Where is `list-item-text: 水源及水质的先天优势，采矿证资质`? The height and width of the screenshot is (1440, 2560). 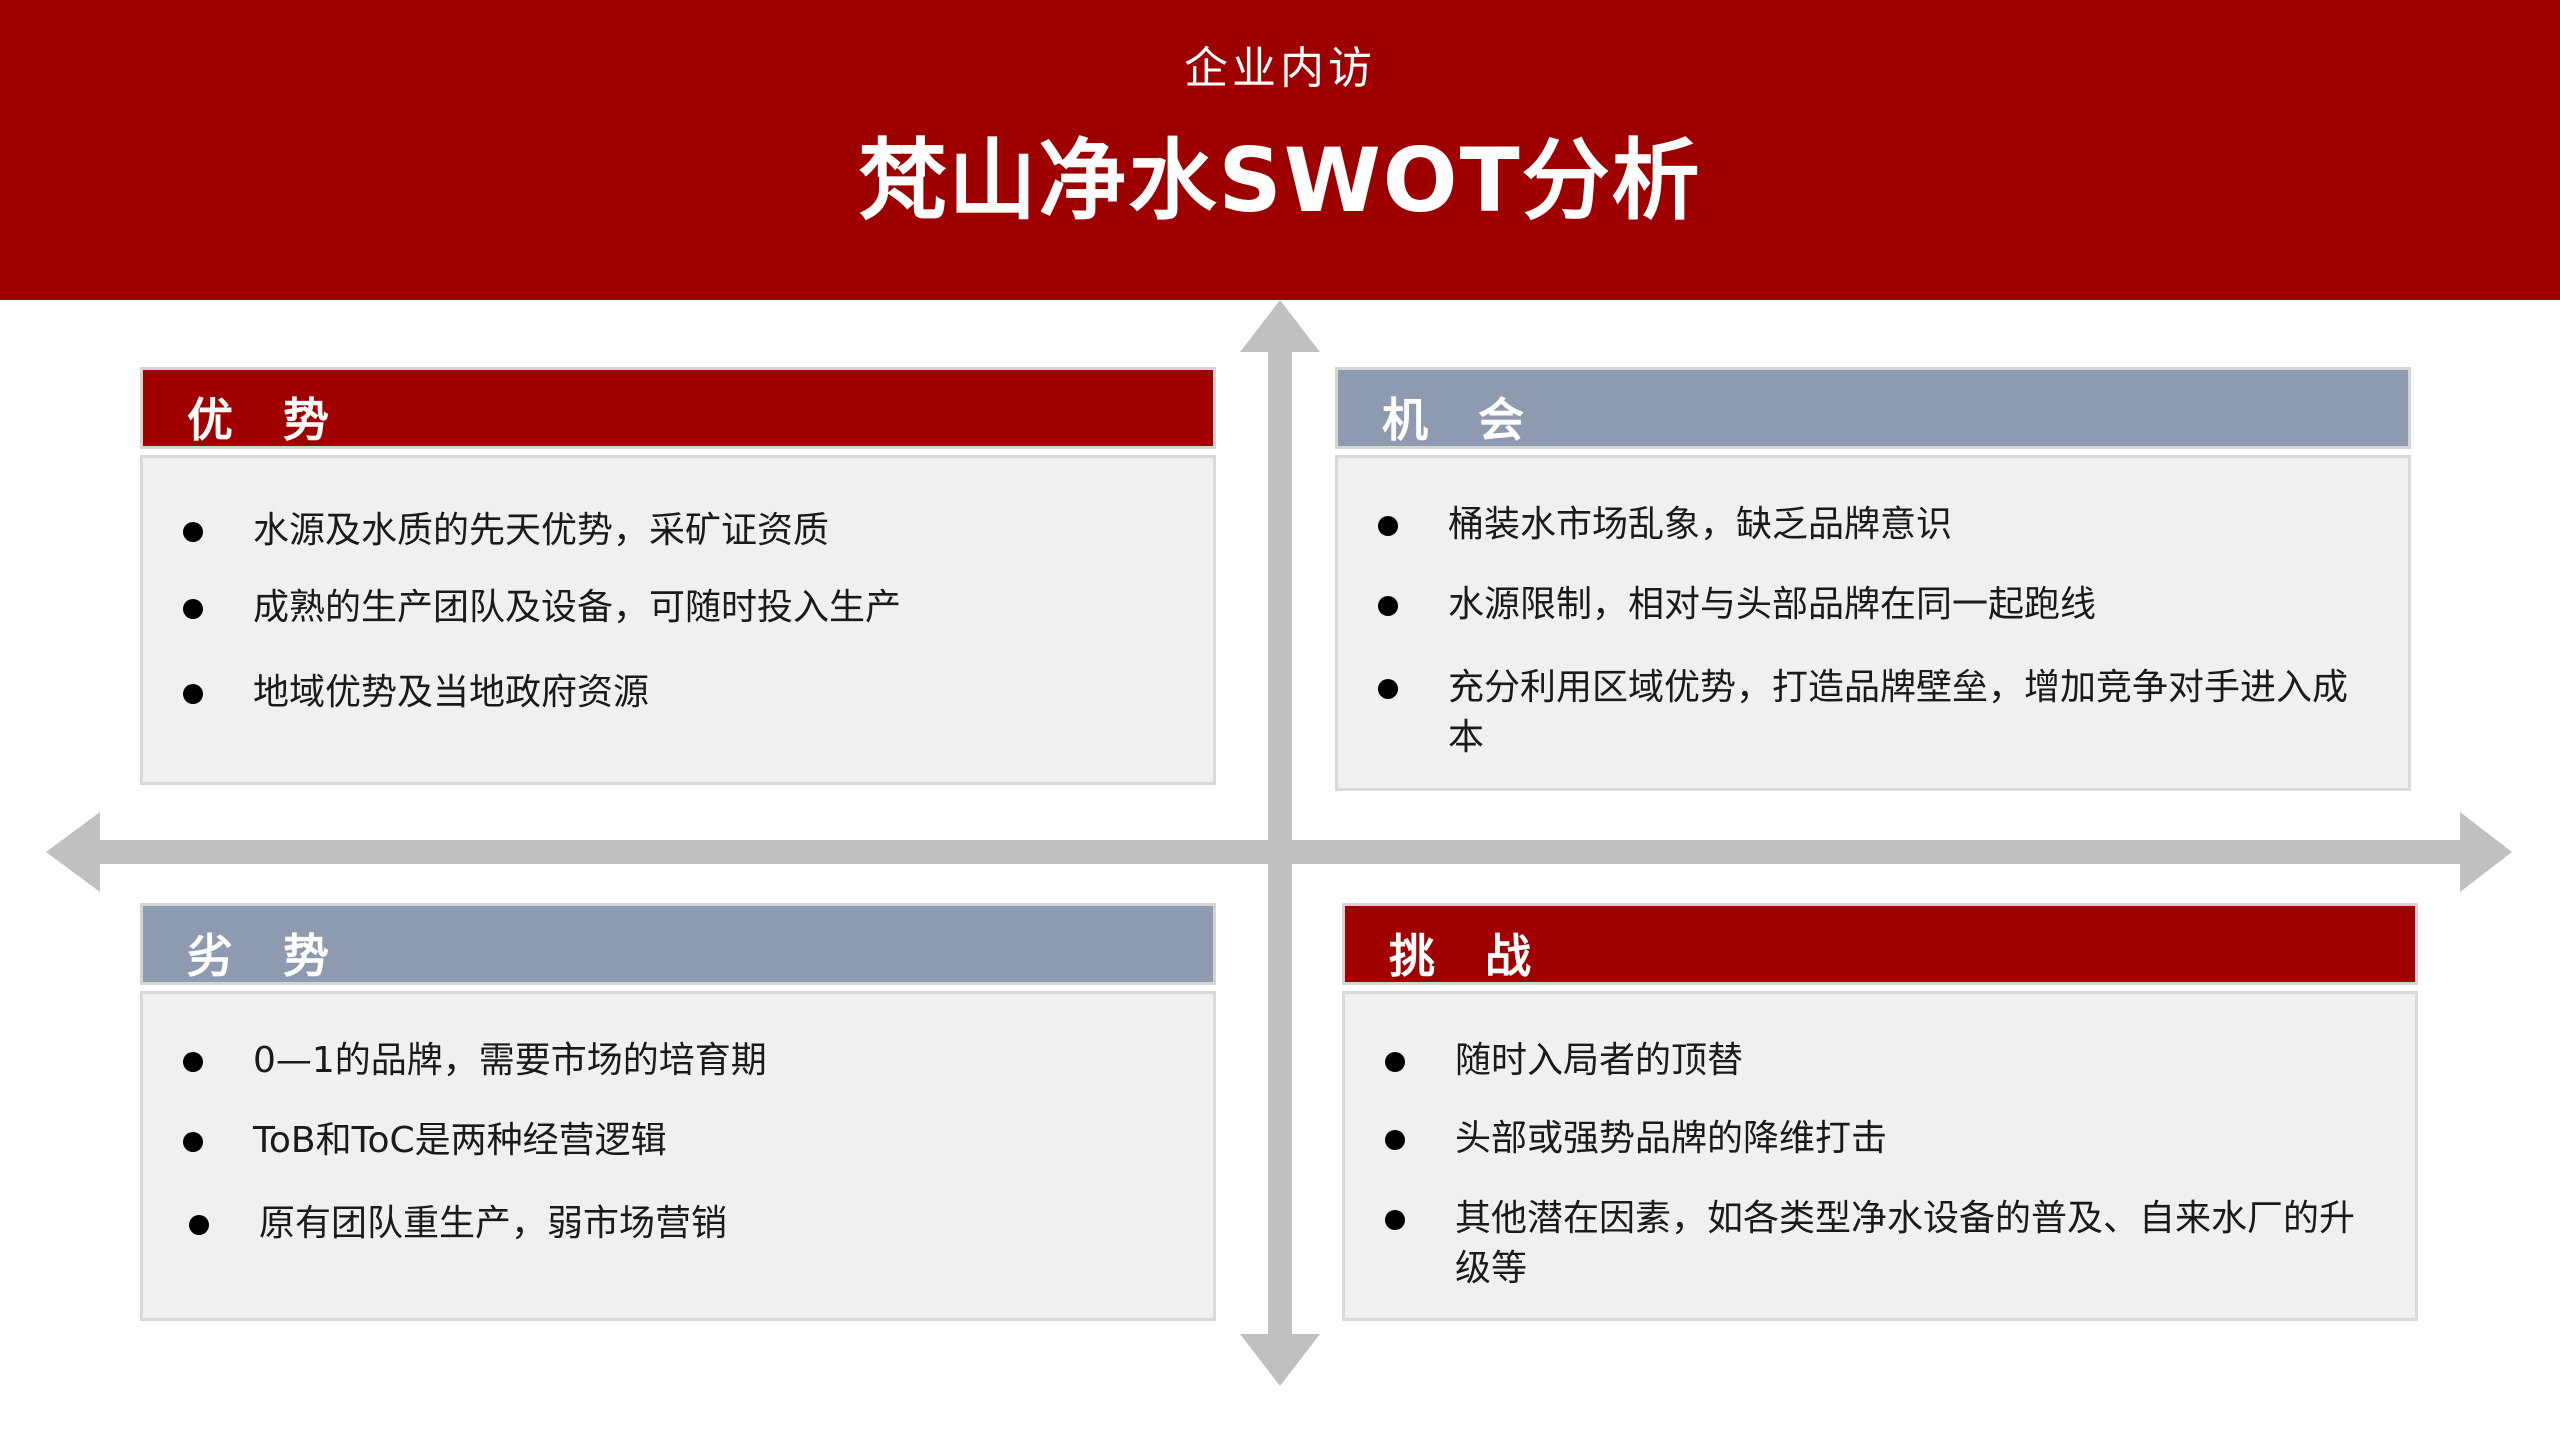
list-item-text: 水源及水质的先天优势，采矿证资质 is located at coordinates (541, 530).